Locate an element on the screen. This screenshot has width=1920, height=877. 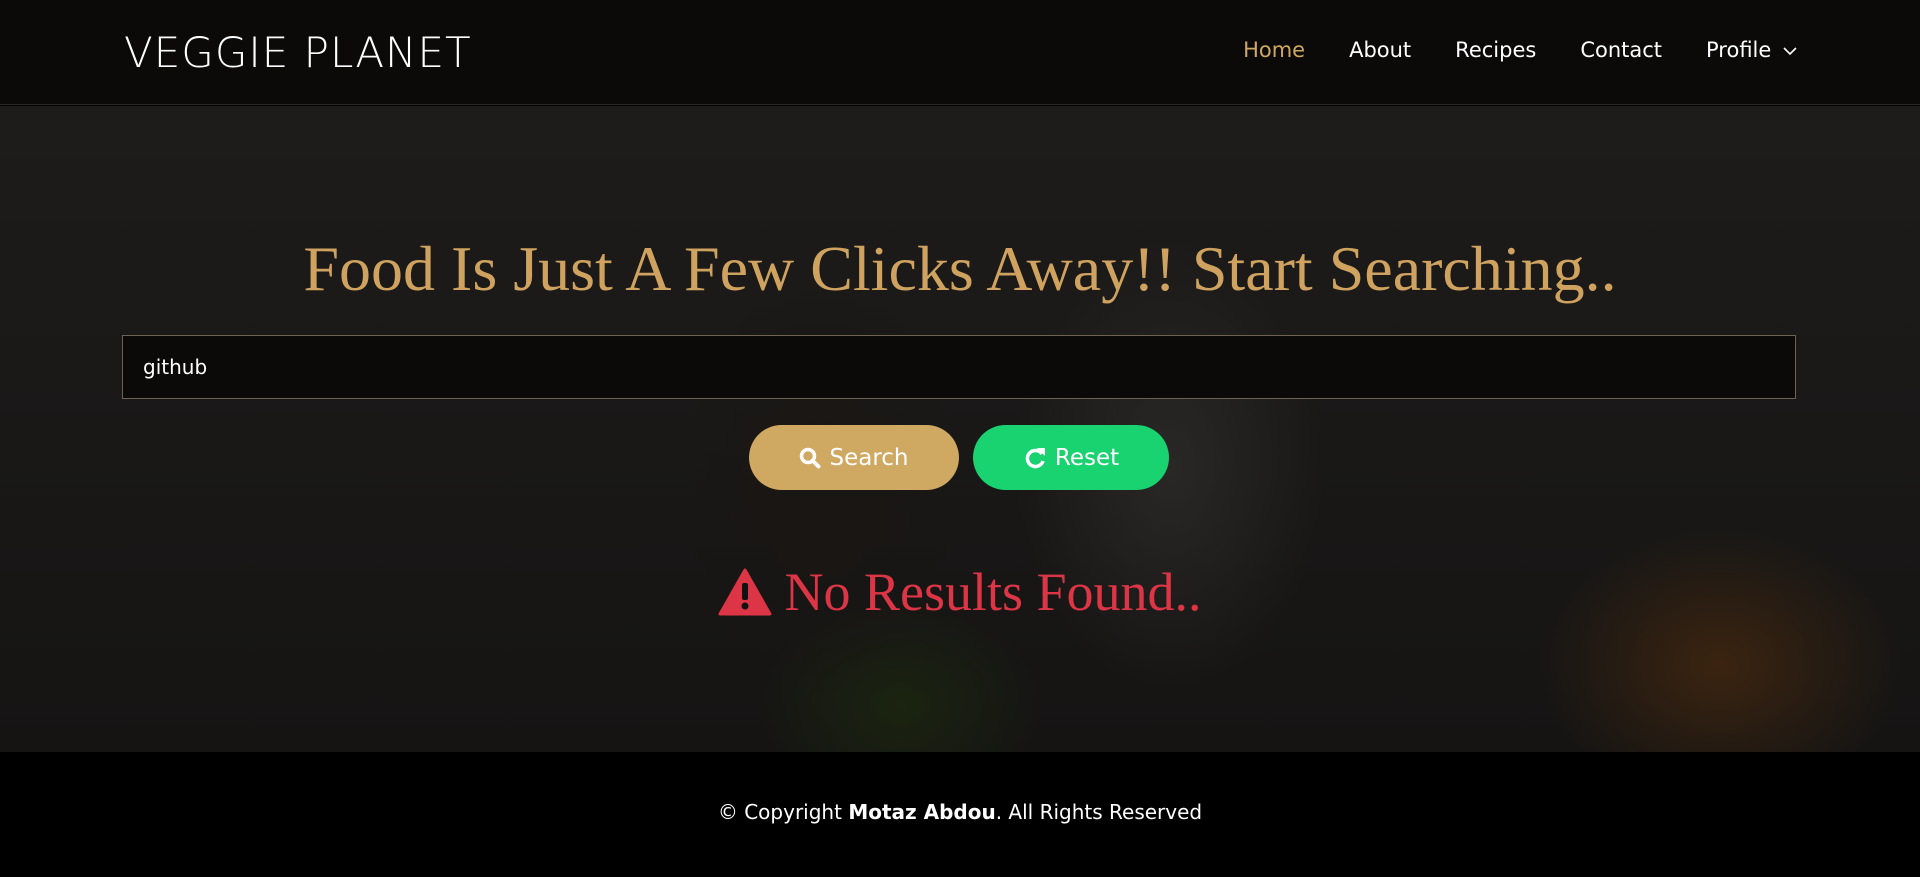
search-icon is located at coordinates (810, 457).